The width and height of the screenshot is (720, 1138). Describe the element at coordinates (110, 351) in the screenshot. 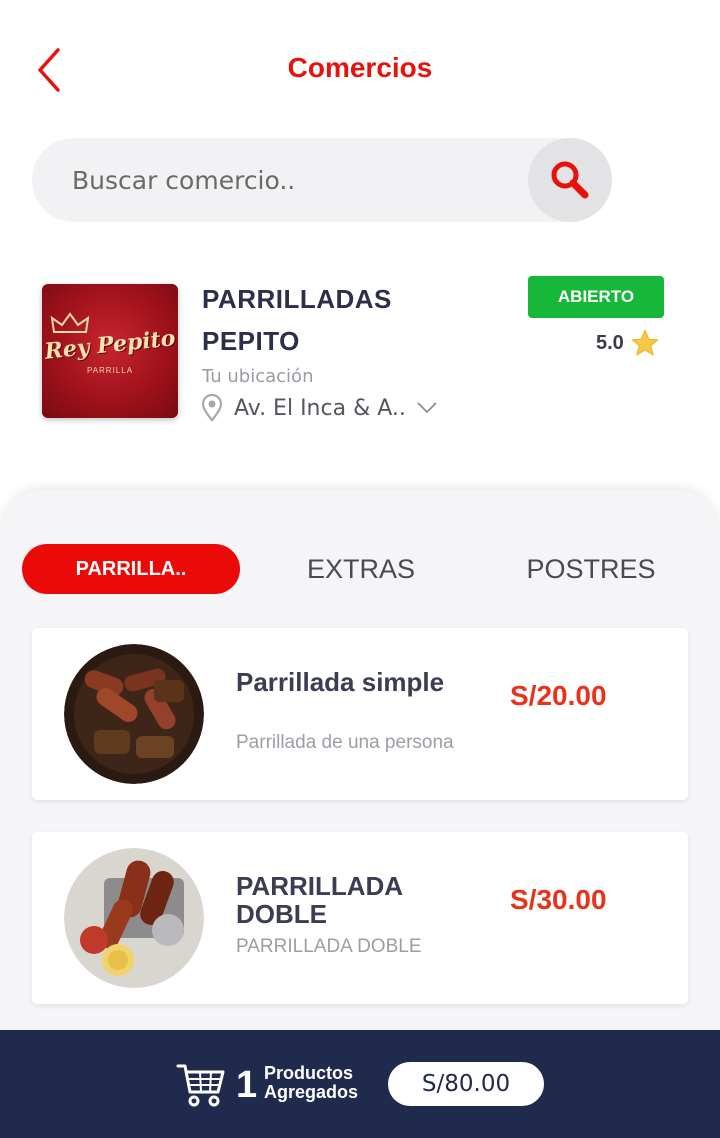

I see `store-logo: Rey Pepito PARRILLA` at that location.